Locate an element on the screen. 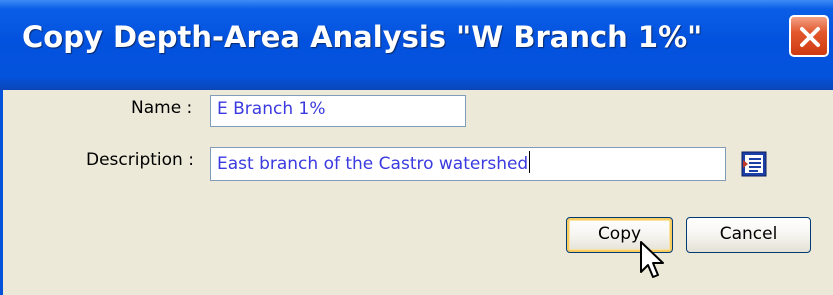 The width and height of the screenshot is (833, 295). description-label: Description : is located at coordinates (140, 160).